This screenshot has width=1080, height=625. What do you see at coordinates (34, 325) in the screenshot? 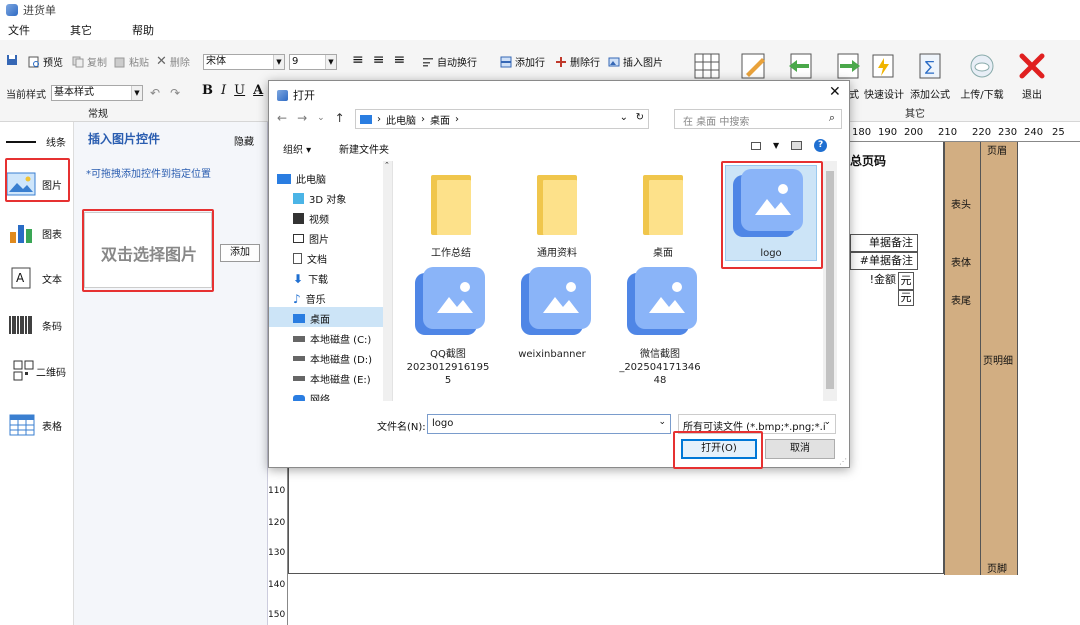
I see `tool-barcode: 条码` at bounding box center [34, 325].